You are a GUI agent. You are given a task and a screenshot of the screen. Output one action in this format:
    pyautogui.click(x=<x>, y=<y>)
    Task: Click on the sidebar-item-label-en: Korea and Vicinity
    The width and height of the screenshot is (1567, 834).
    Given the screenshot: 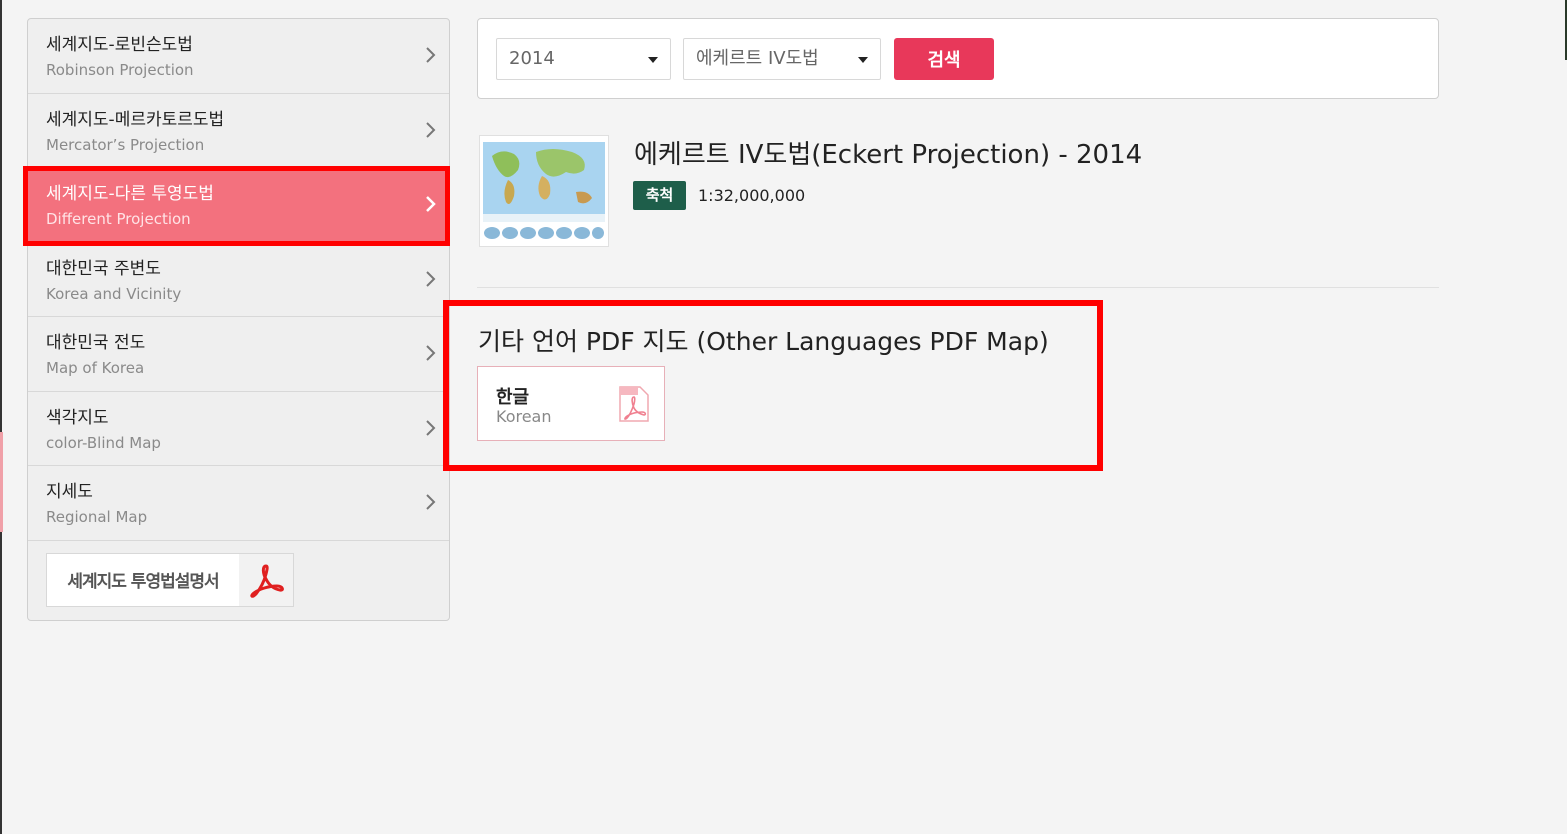 What is the action you would take?
    pyautogui.click(x=114, y=293)
    